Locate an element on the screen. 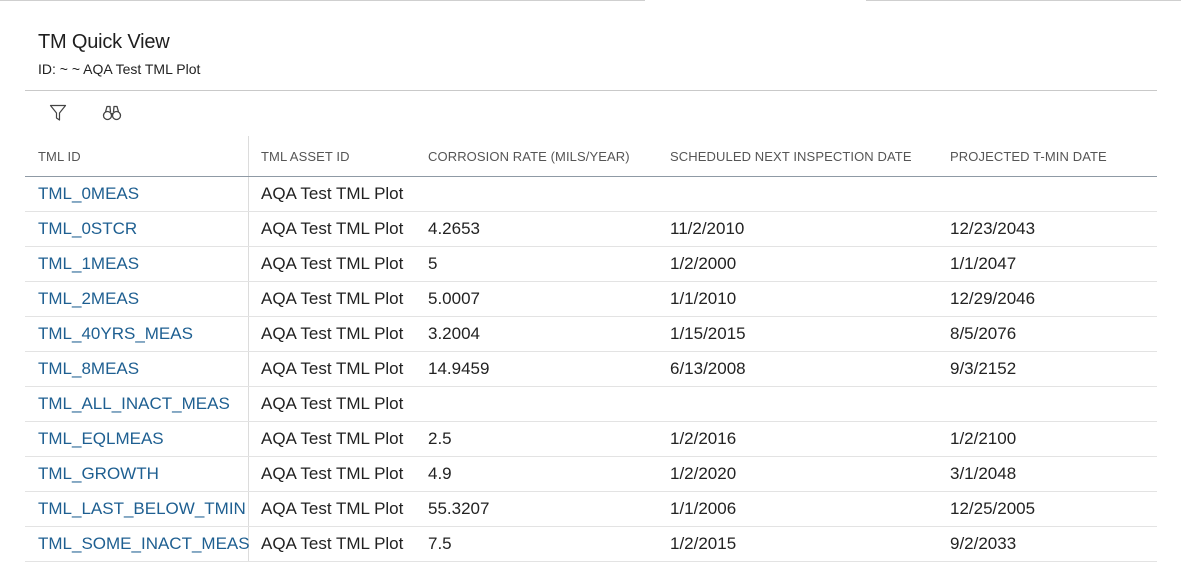  corrosion-rate-cell: 3.2004 is located at coordinates (454, 333).